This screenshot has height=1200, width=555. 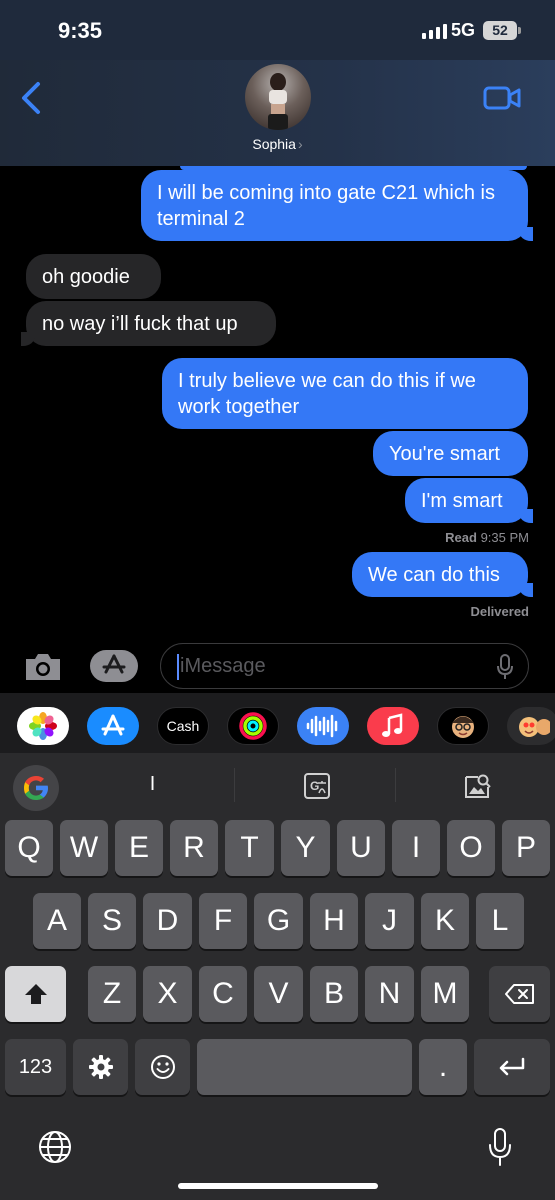 I want to click on key-l: L, so click(x=500, y=921).